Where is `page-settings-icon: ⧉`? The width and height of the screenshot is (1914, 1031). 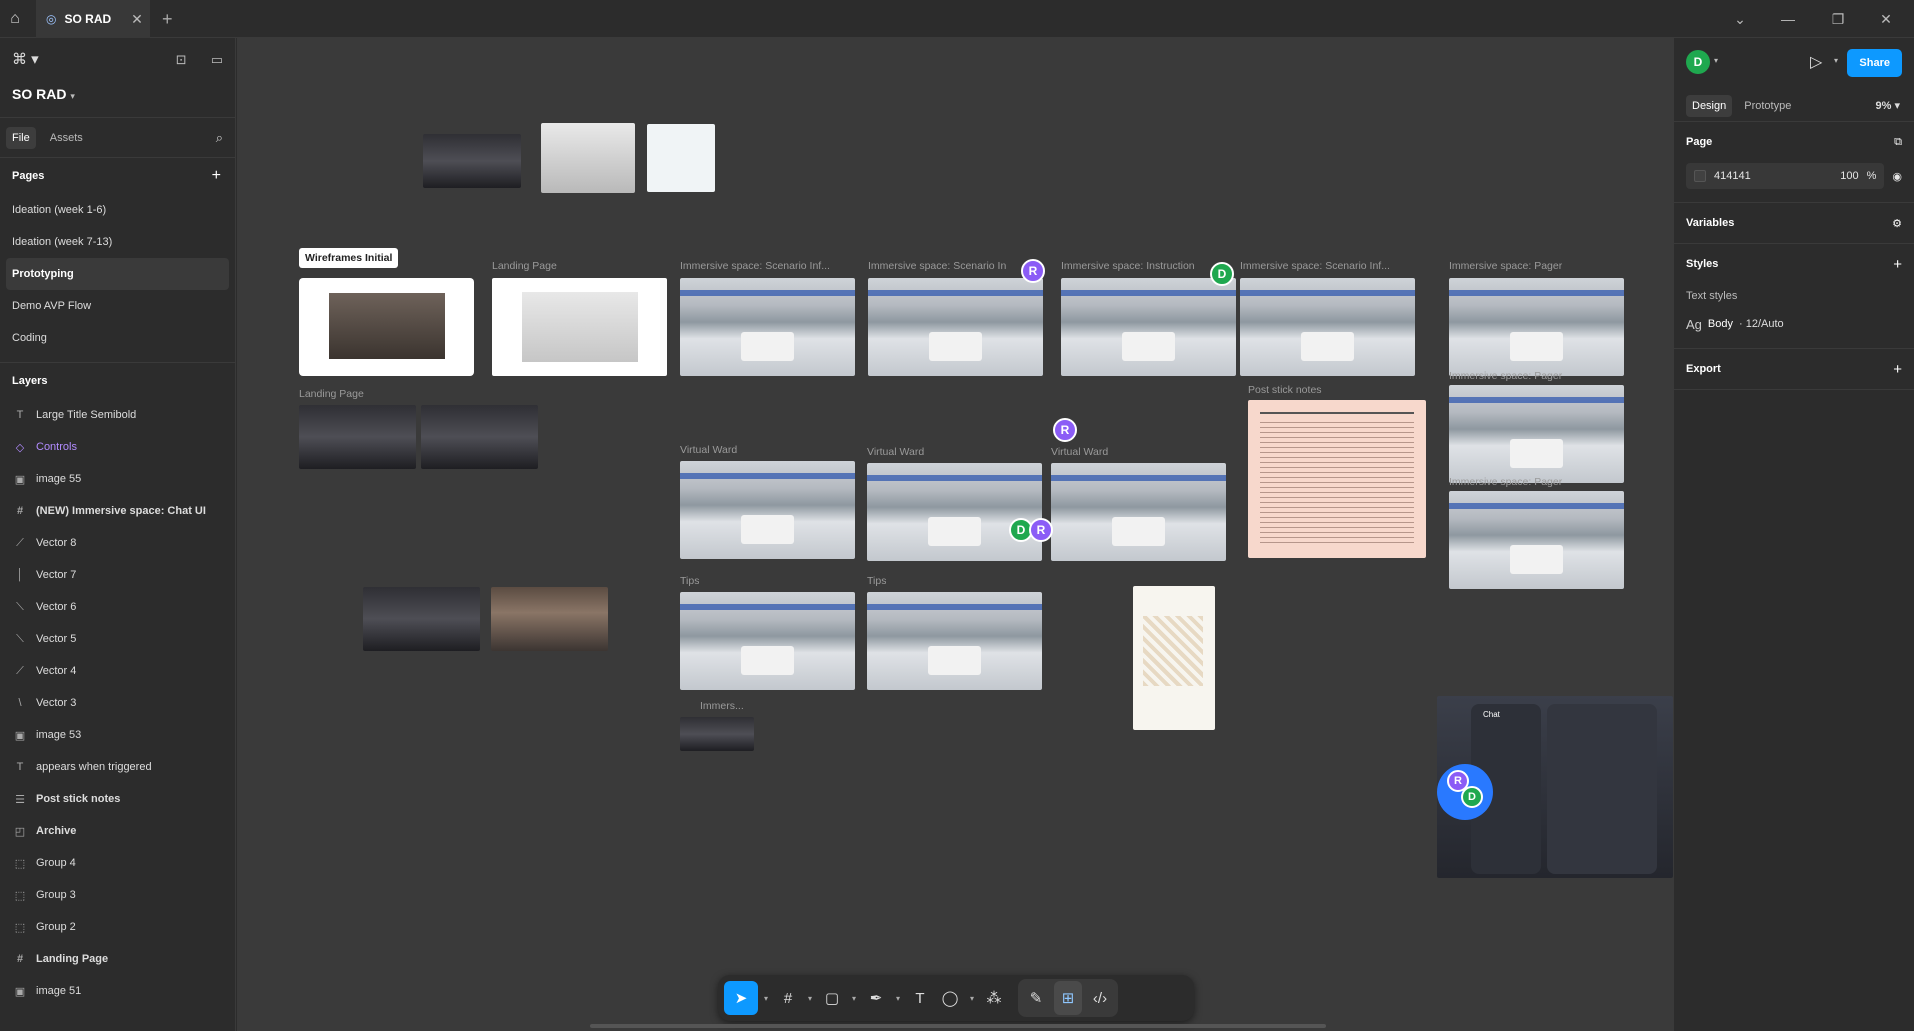 page-settings-icon: ⧉ is located at coordinates (1898, 142).